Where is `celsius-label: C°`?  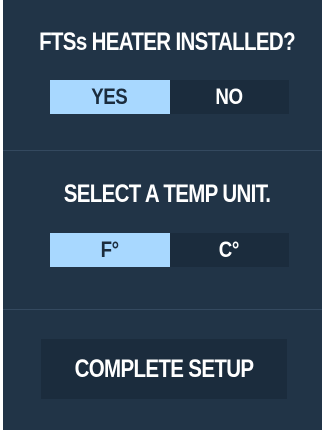 celsius-label: C° is located at coordinates (229, 249).